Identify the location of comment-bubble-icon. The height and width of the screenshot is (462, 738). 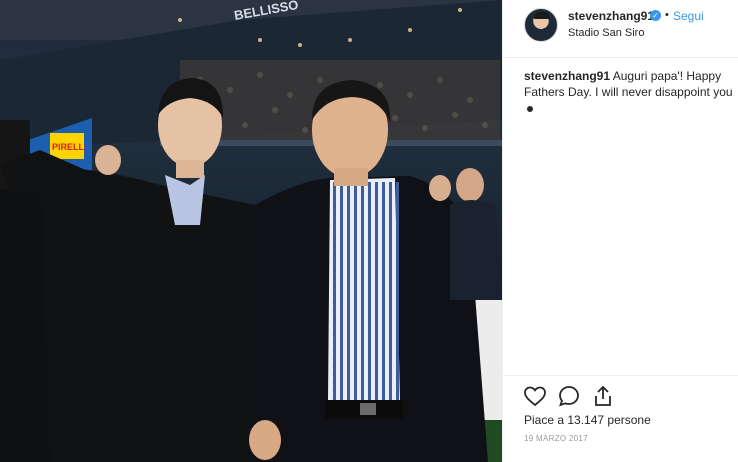
(569, 396).